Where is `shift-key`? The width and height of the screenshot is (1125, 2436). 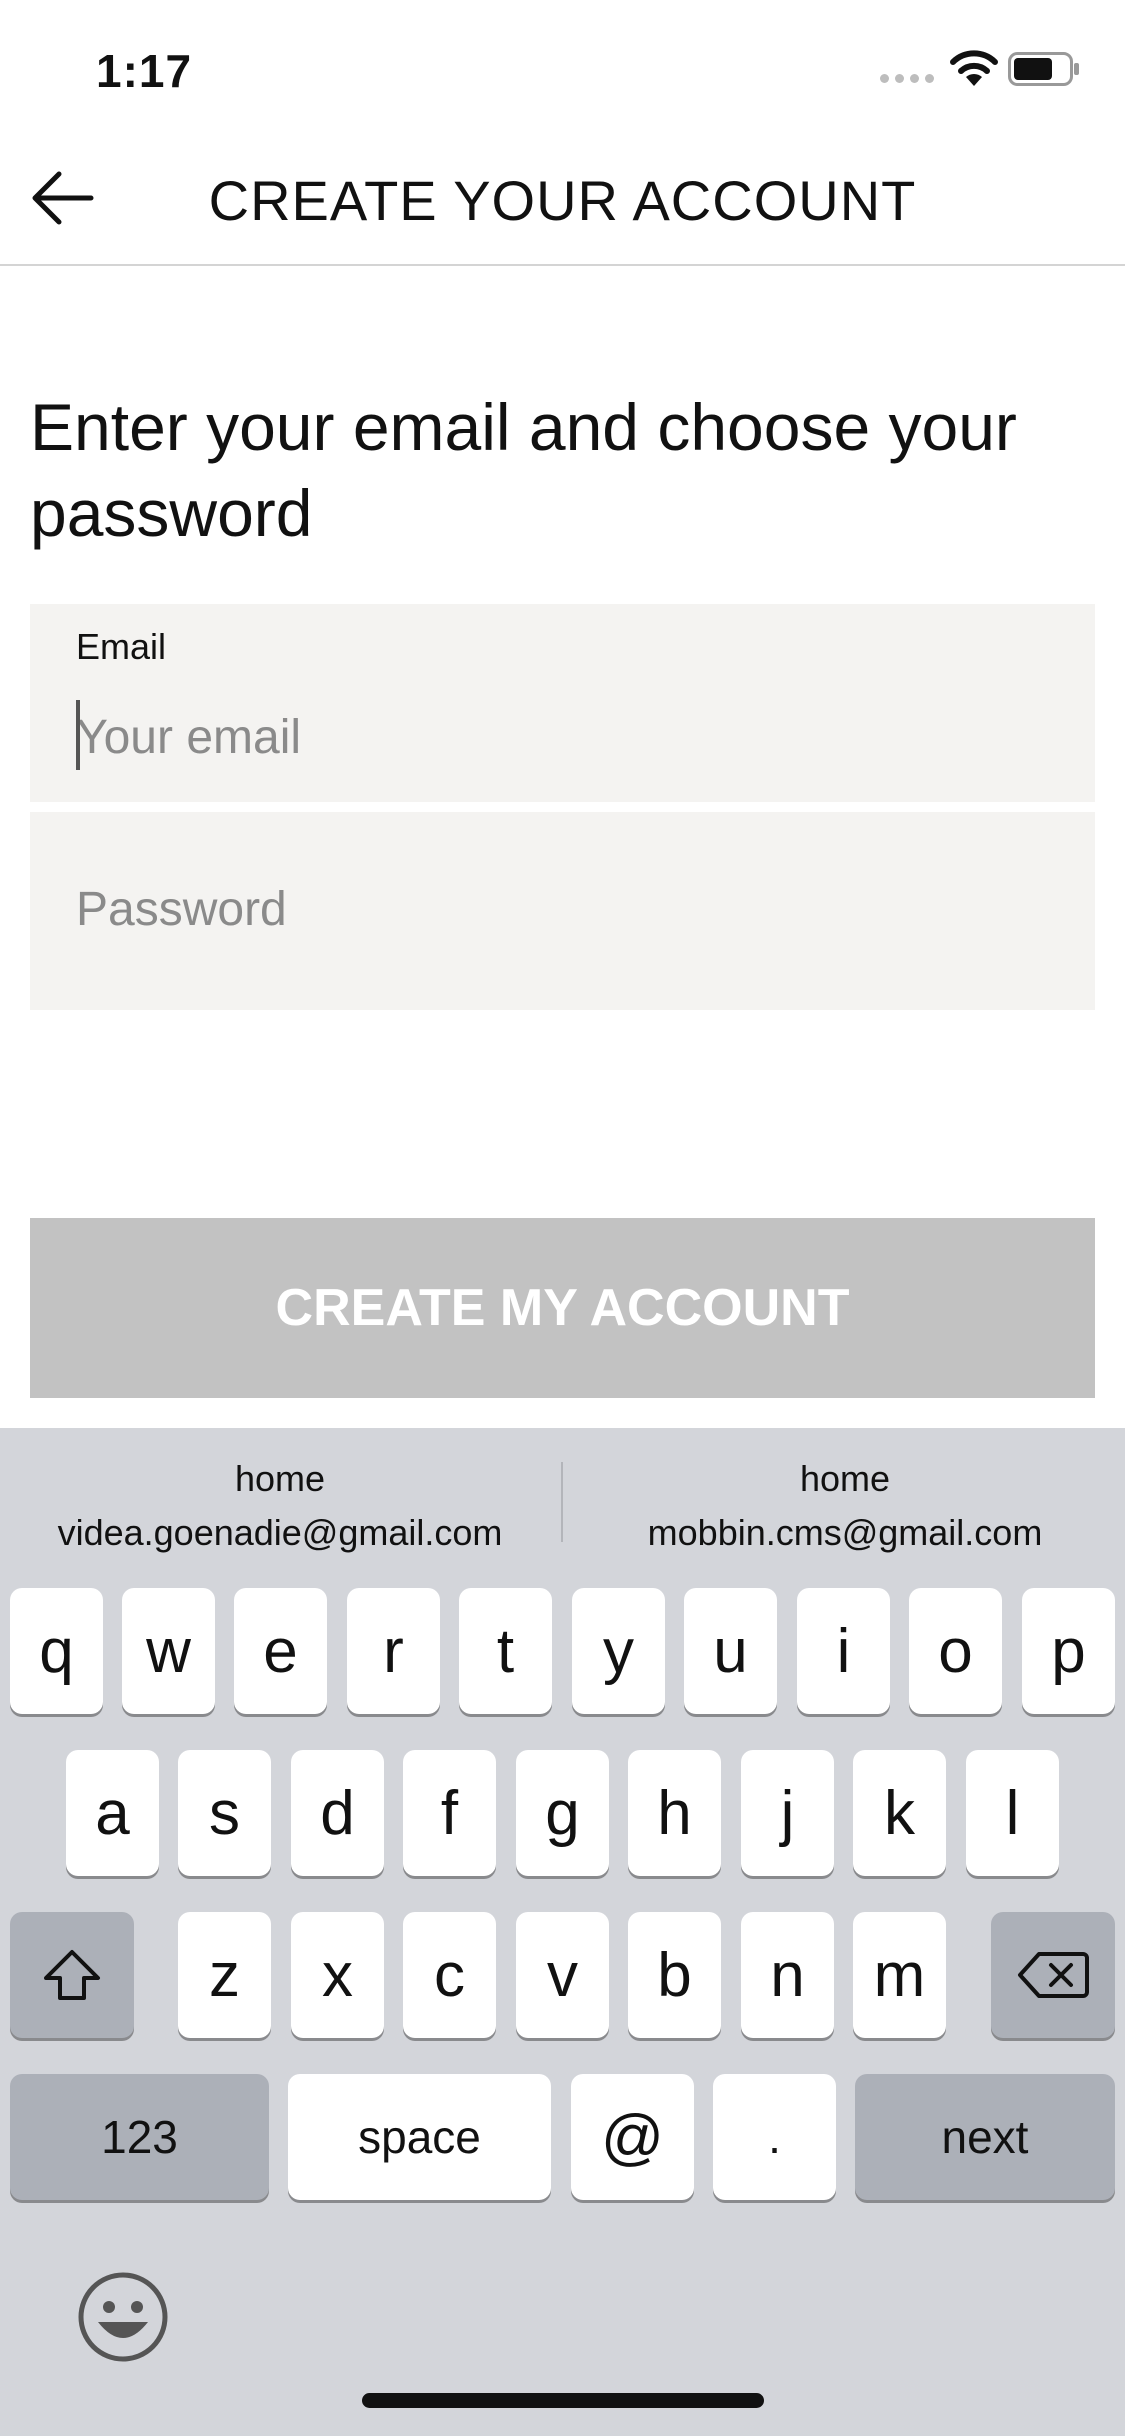
shift-key is located at coordinates (72, 1975).